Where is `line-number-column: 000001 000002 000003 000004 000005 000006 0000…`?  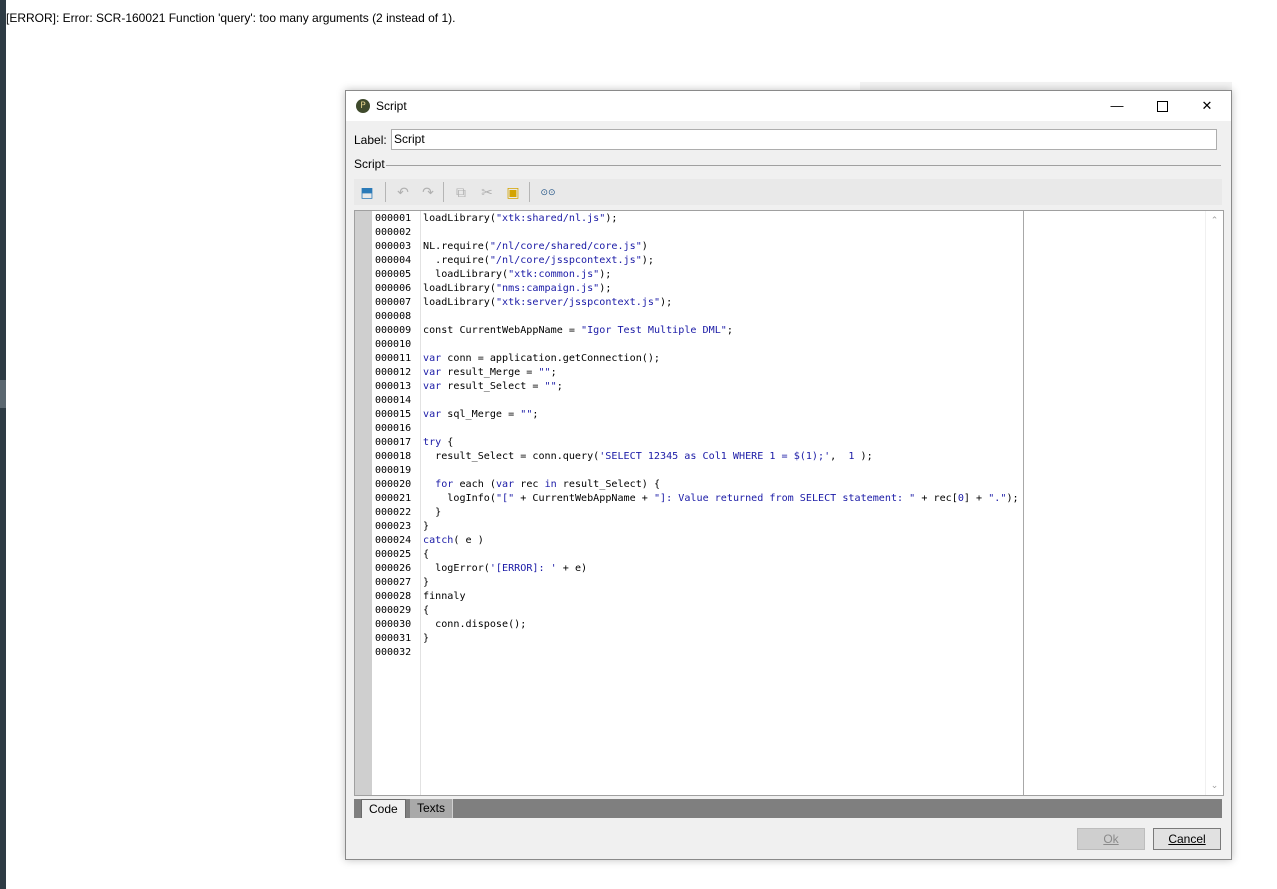 line-number-column: 000001 000002 000003 000004 000005 000006 0000… is located at coordinates (396, 503).